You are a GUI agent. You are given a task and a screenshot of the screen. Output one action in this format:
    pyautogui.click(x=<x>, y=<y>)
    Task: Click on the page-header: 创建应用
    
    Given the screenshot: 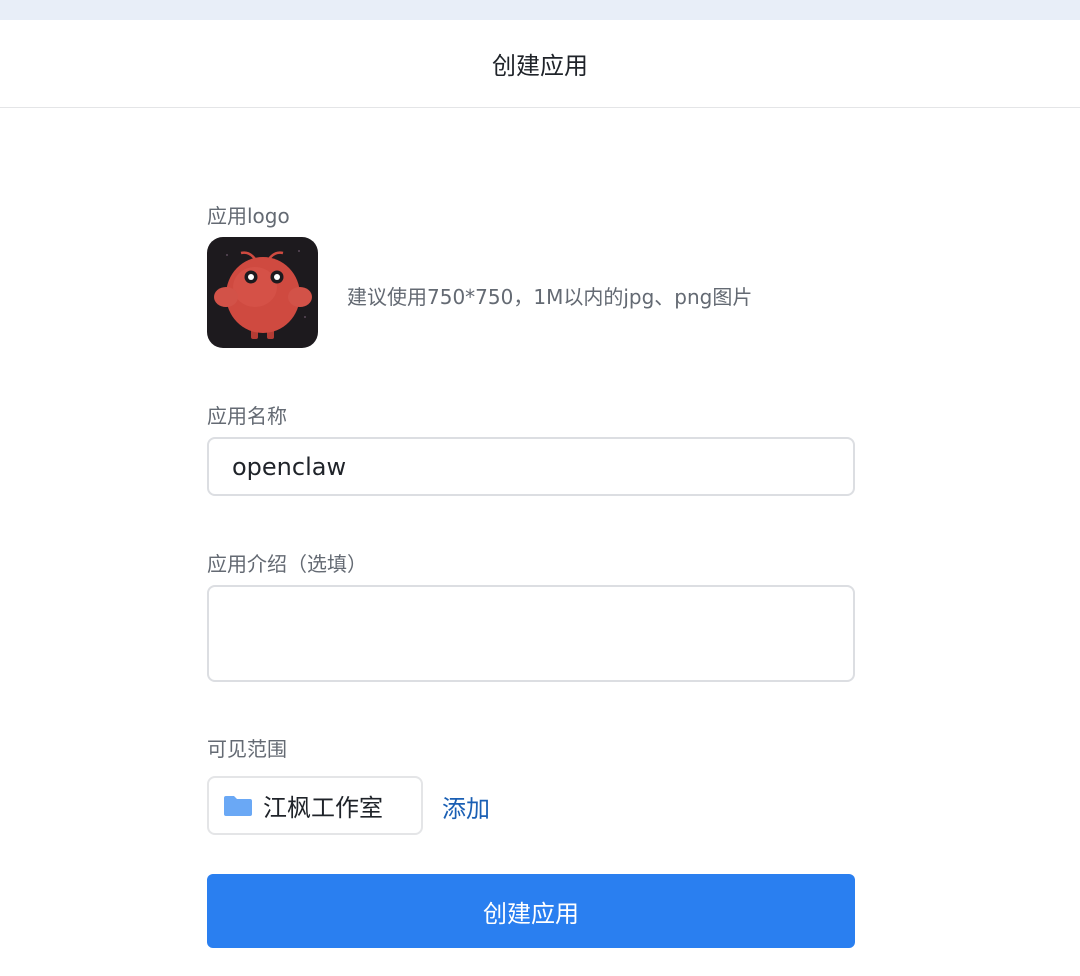 What is the action you would take?
    pyautogui.click(x=540, y=64)
    